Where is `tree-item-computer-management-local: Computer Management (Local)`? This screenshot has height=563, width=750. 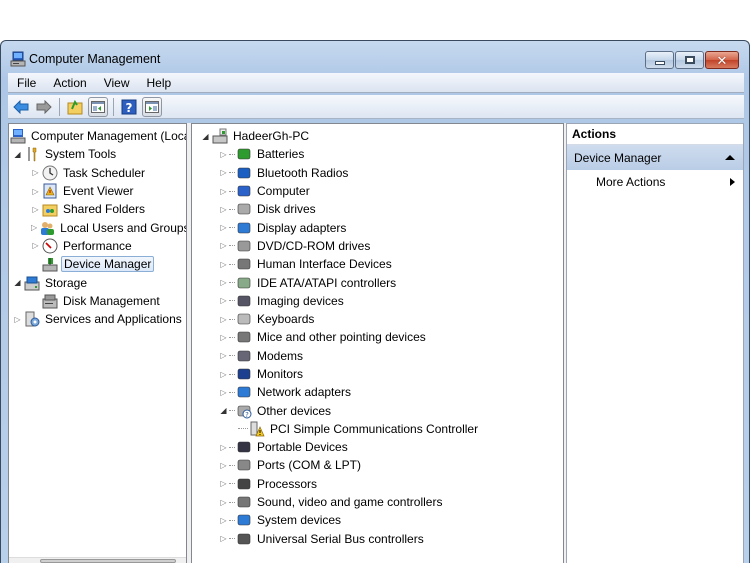
tree-item-computer-management-local: Computer Management (Local) is located at coordinates (97, 136).